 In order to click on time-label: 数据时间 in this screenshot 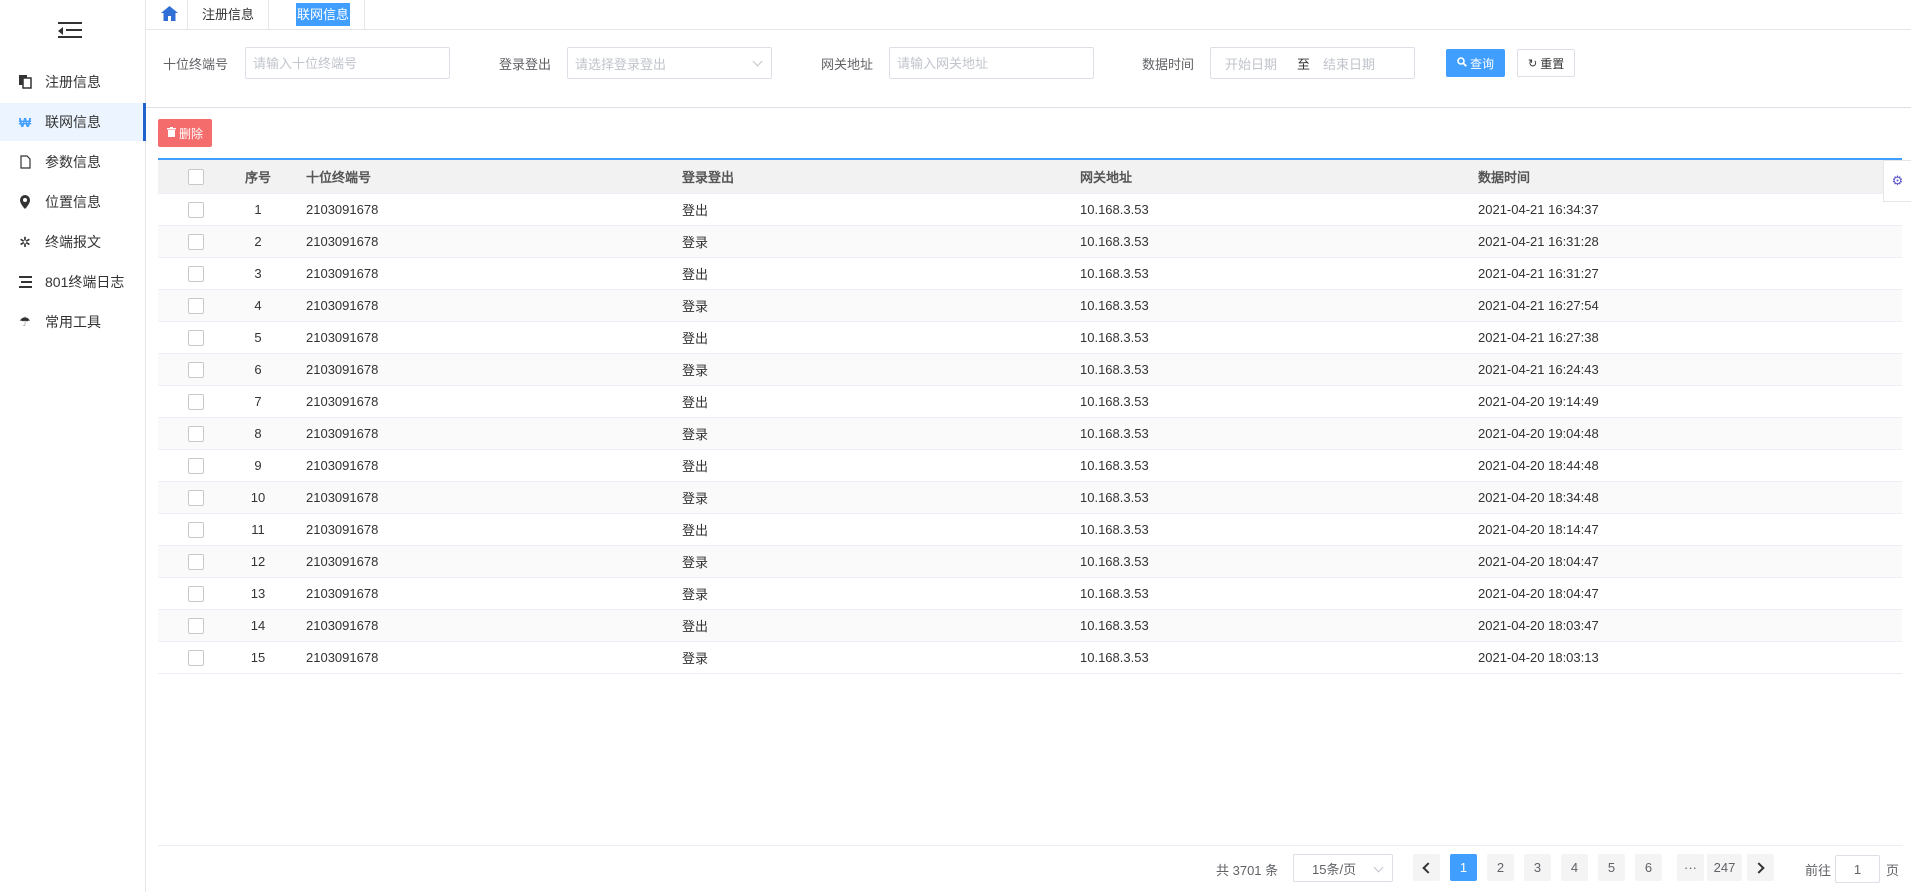, I will do `click(1168, 64)`.